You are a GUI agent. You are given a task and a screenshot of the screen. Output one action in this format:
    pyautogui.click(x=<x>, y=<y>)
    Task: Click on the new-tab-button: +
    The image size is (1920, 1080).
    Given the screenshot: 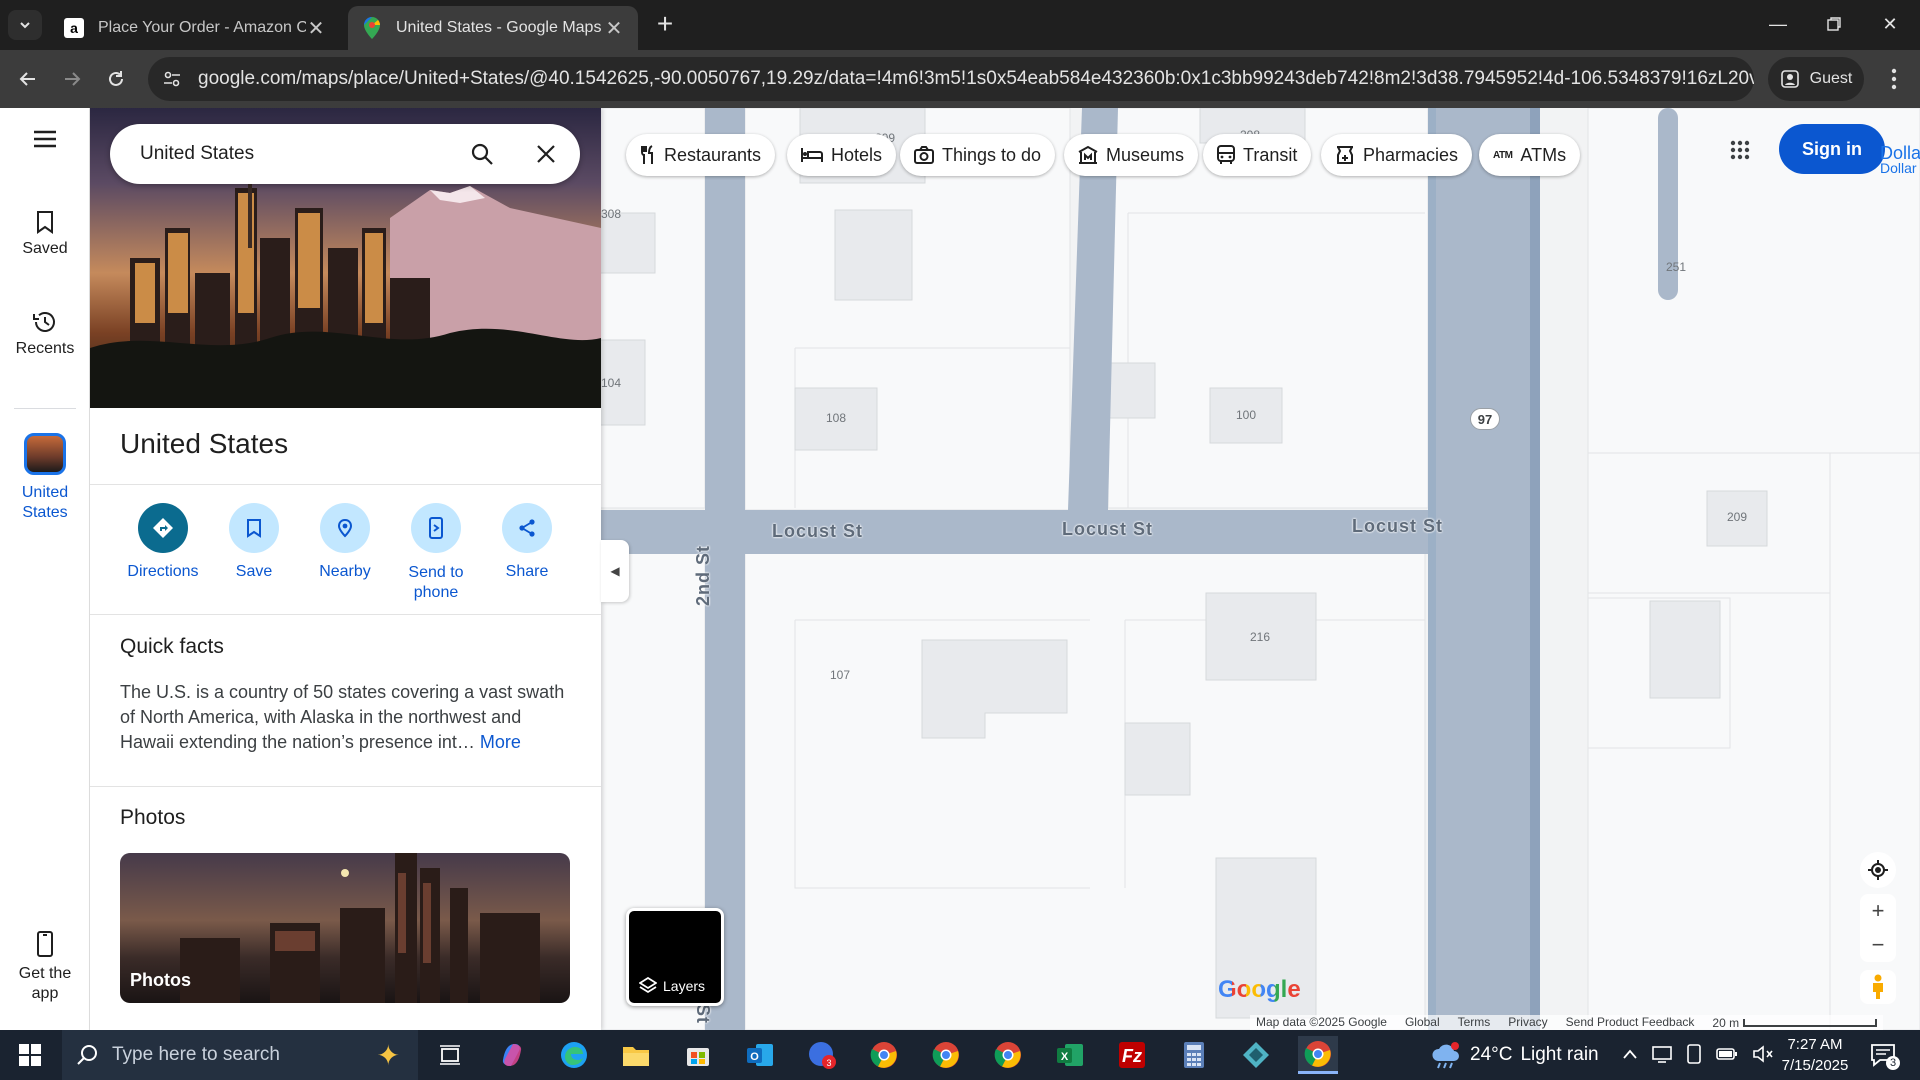 What is the action you would take?
    pyautogui.click(x=665, y=25)
    